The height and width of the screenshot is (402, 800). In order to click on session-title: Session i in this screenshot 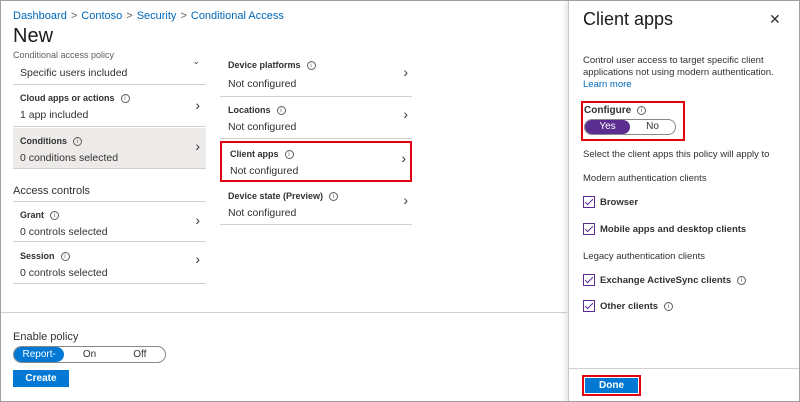, I will do `click(45, 256)`.